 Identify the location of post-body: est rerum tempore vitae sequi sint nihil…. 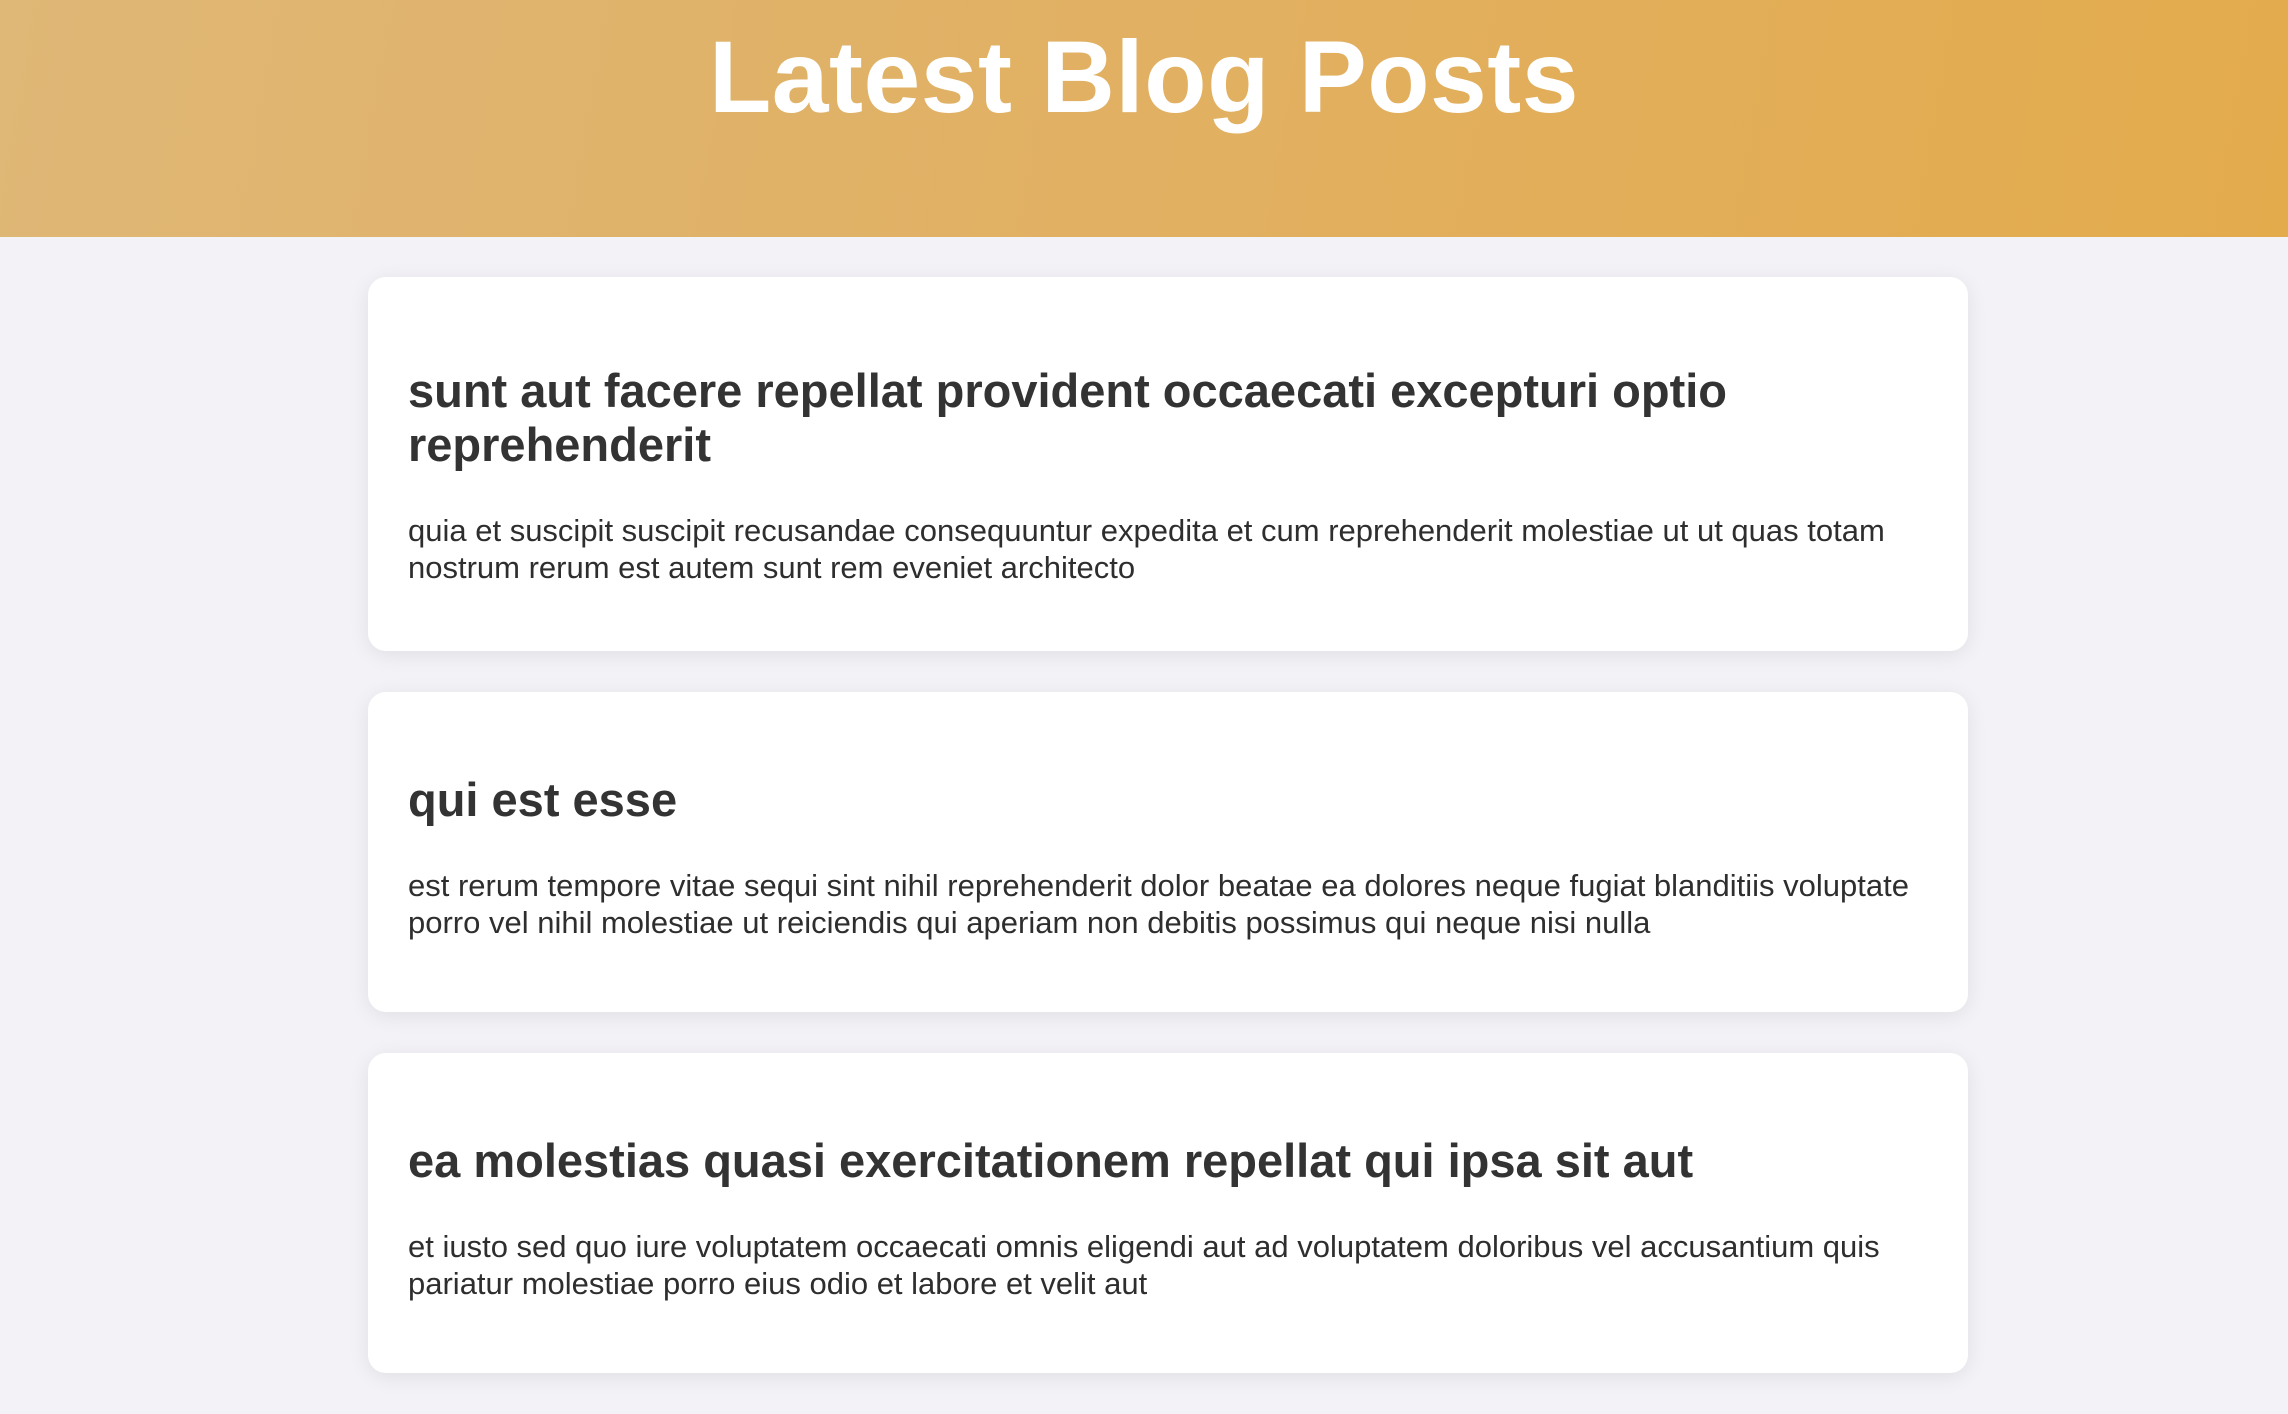
(1158, 904).